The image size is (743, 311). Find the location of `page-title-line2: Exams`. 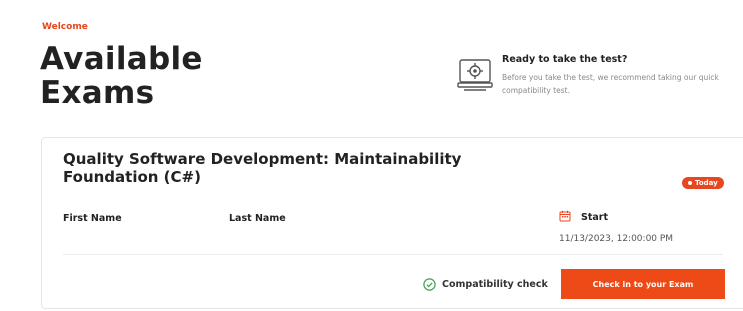

page-title-line2: Exams is located at coordinates (97, 93).